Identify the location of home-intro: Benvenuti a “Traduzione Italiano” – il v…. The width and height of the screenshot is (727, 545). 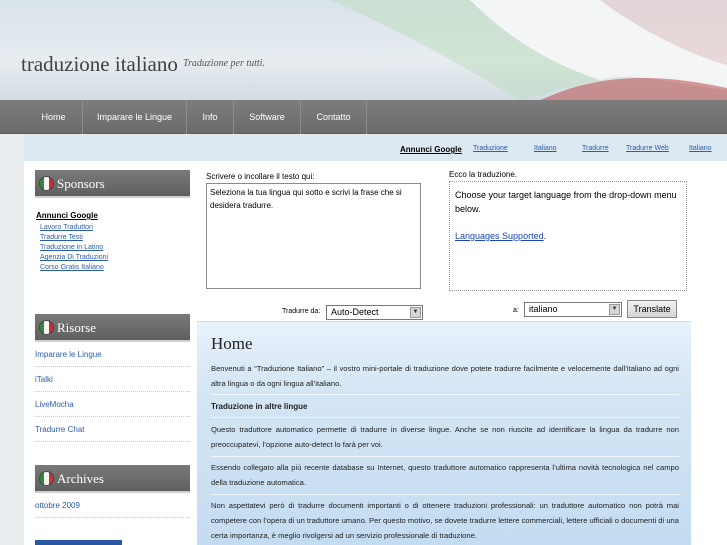
(445, 376).